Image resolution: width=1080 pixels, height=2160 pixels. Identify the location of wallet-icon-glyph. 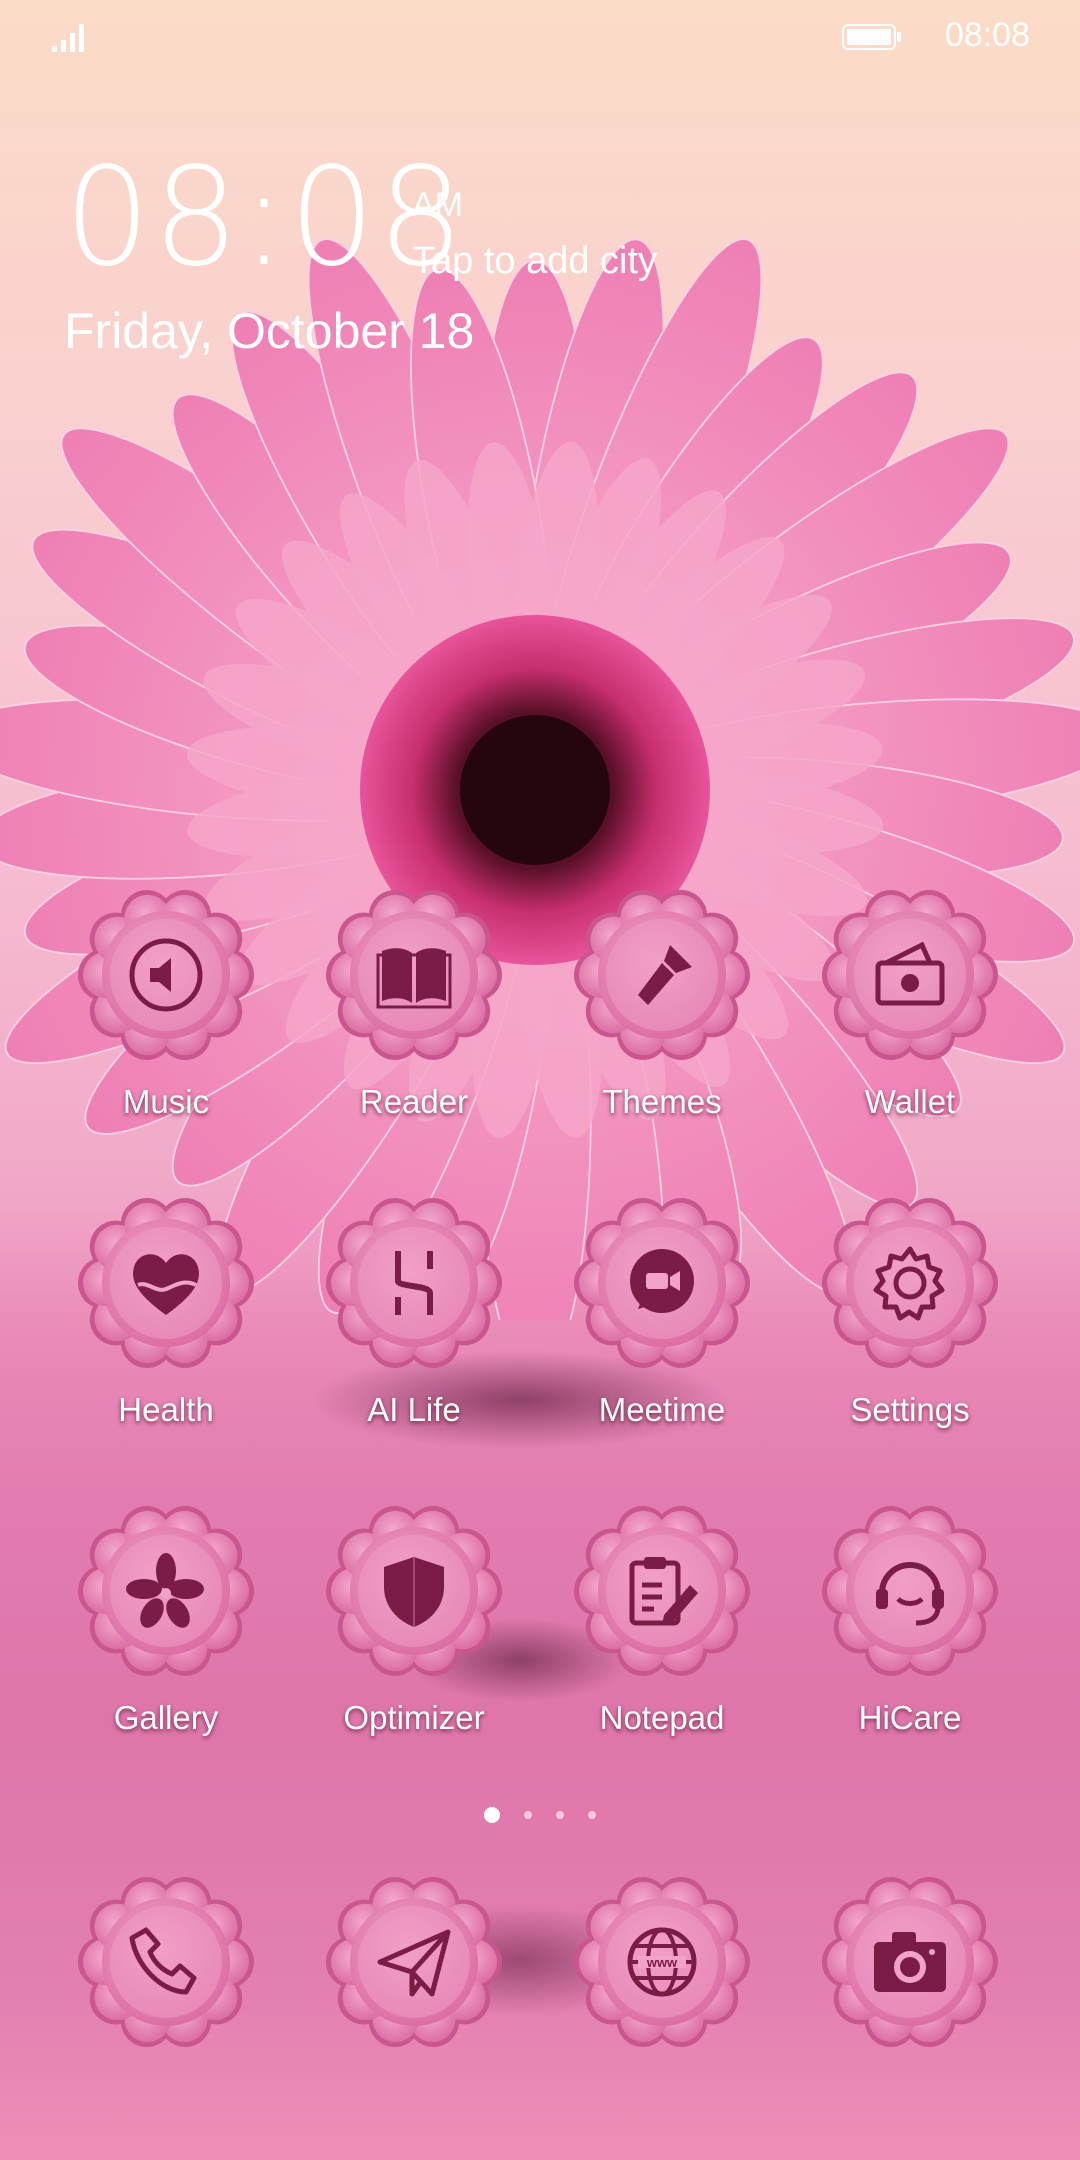
(910, 973).